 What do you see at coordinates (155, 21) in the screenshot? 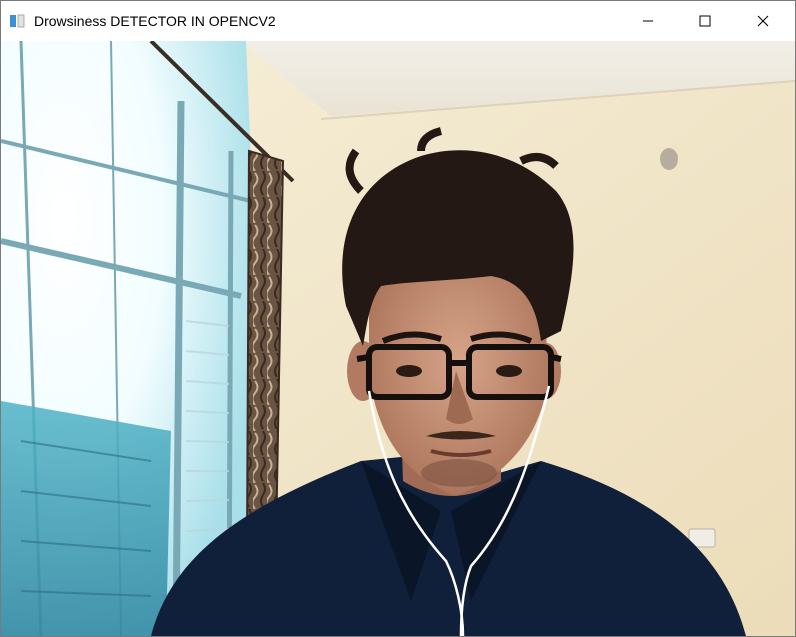
I see `window-title: Drowsiness DETECTOR IN OPENCV2` at bounding box center [155, 21].